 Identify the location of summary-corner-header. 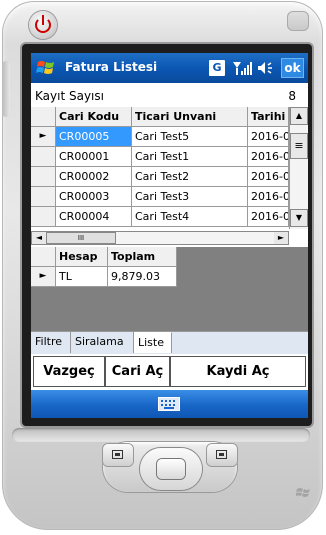
(43, 257).